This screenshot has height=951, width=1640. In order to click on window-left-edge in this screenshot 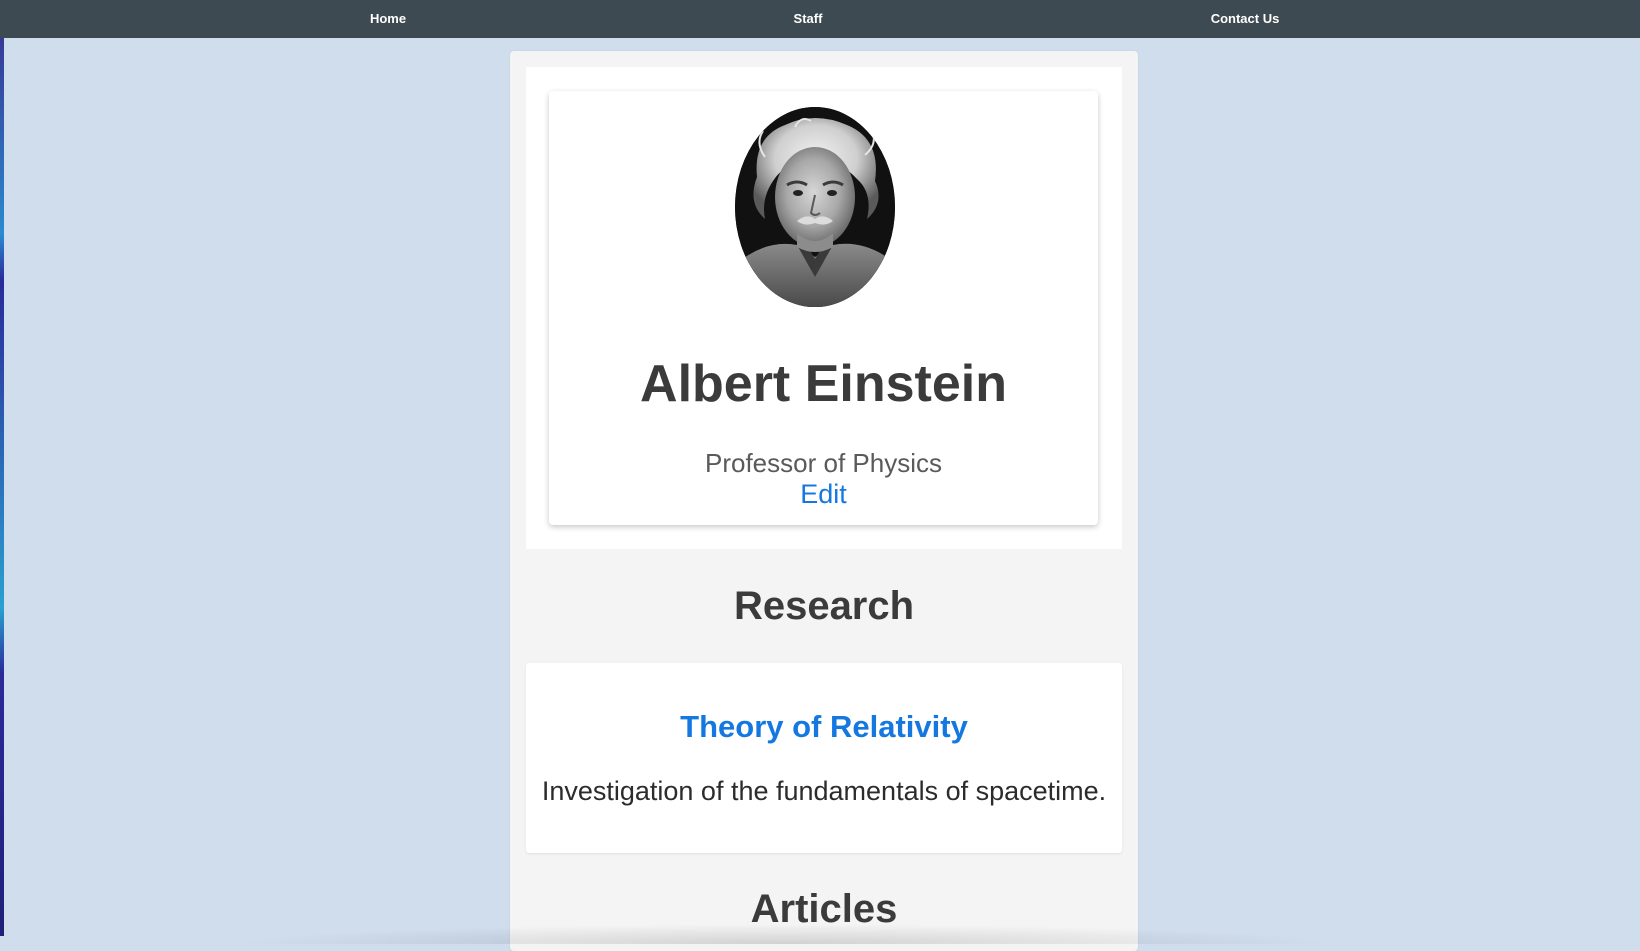, I will do `click(2, 468)`.